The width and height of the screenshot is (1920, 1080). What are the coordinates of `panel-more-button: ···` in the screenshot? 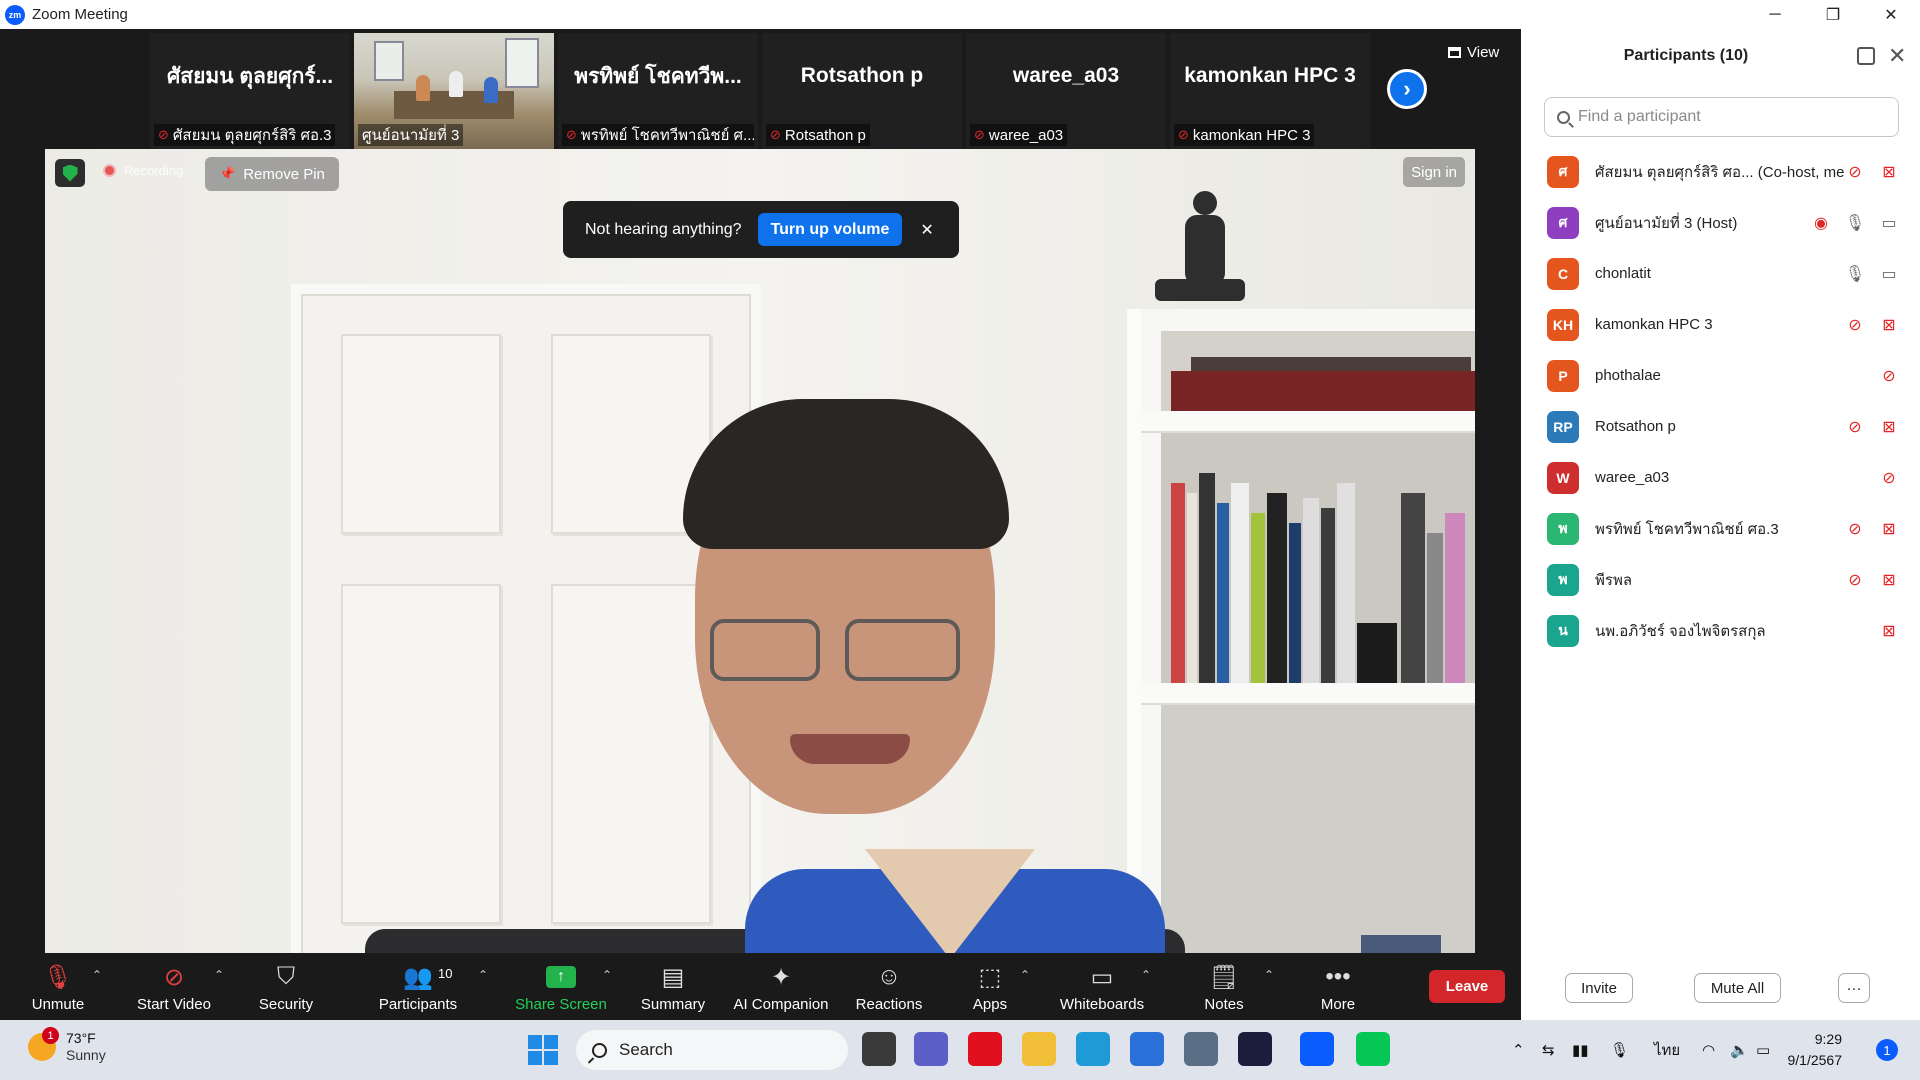 It's located at (1854, 988).